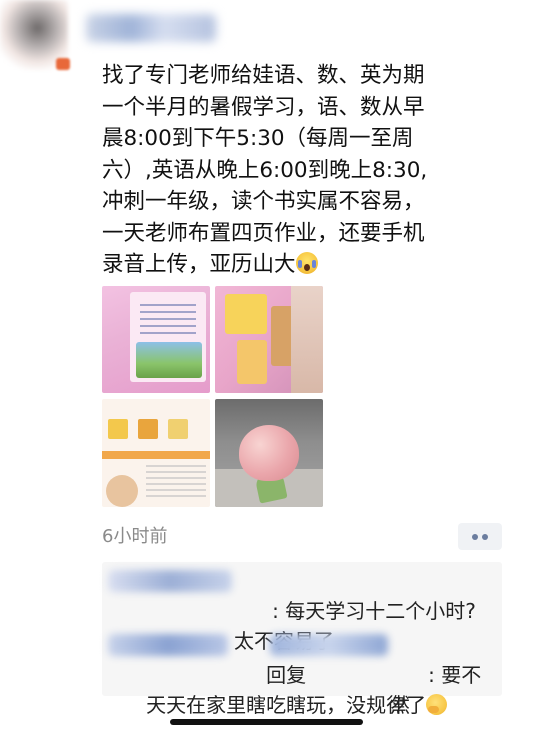 The width and height of the screenshot is (536, 738). Describe the element at coordinates (329, 645) in the screenshot. I see `reply-target-redacted` at that location.